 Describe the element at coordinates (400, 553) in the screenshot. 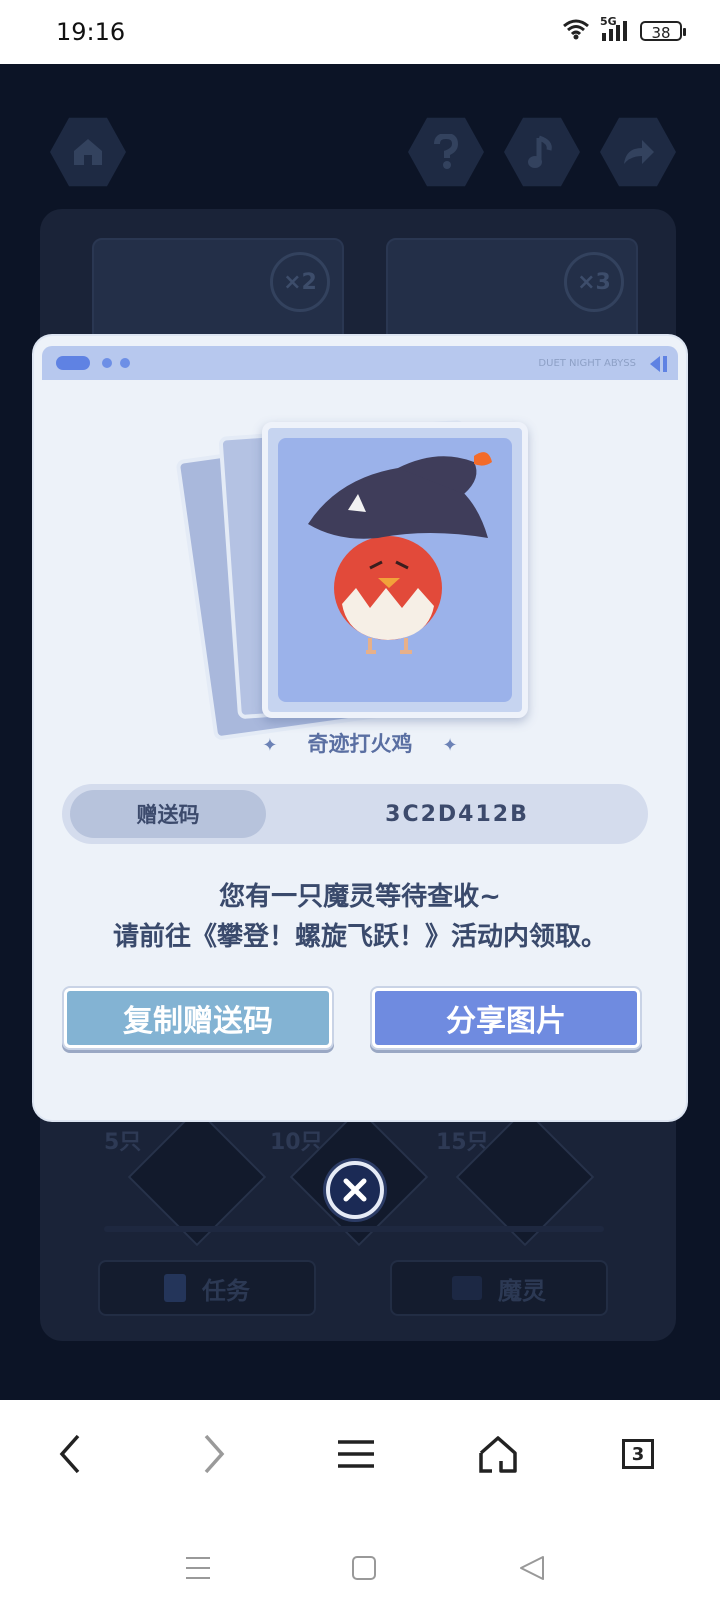

I see `fire-chicken-pet-icon` at that location.